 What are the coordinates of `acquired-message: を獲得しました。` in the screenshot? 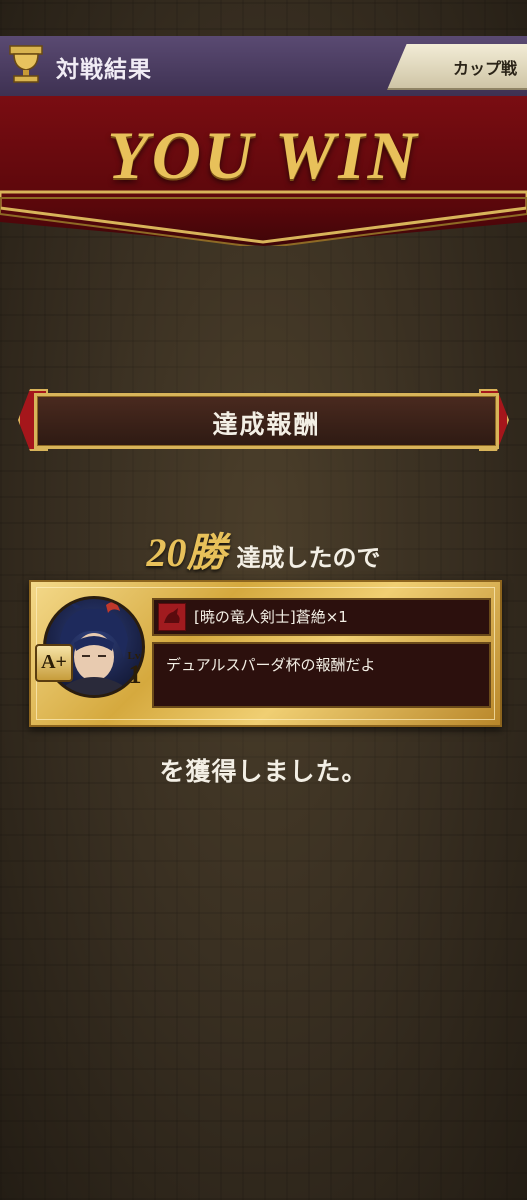 It's located at (263, 771).